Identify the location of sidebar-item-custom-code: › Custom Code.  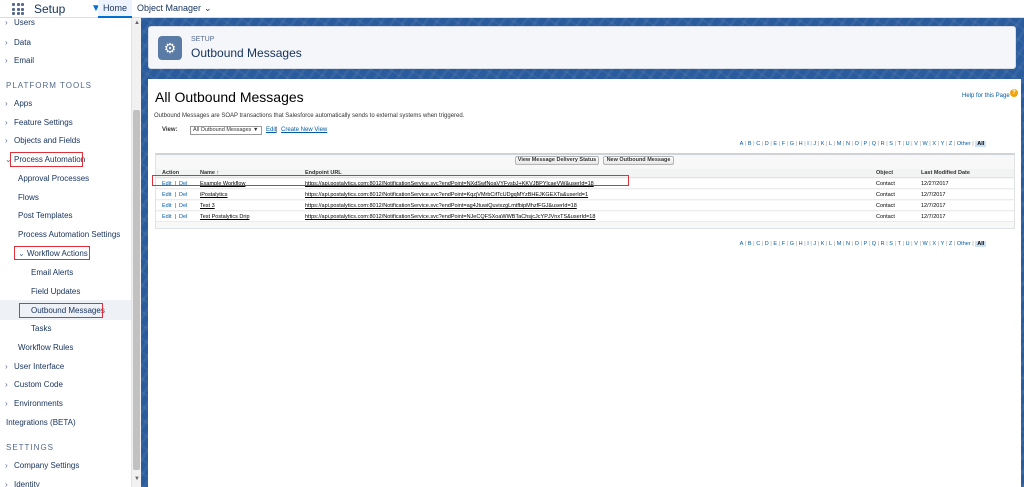
(65, 385).